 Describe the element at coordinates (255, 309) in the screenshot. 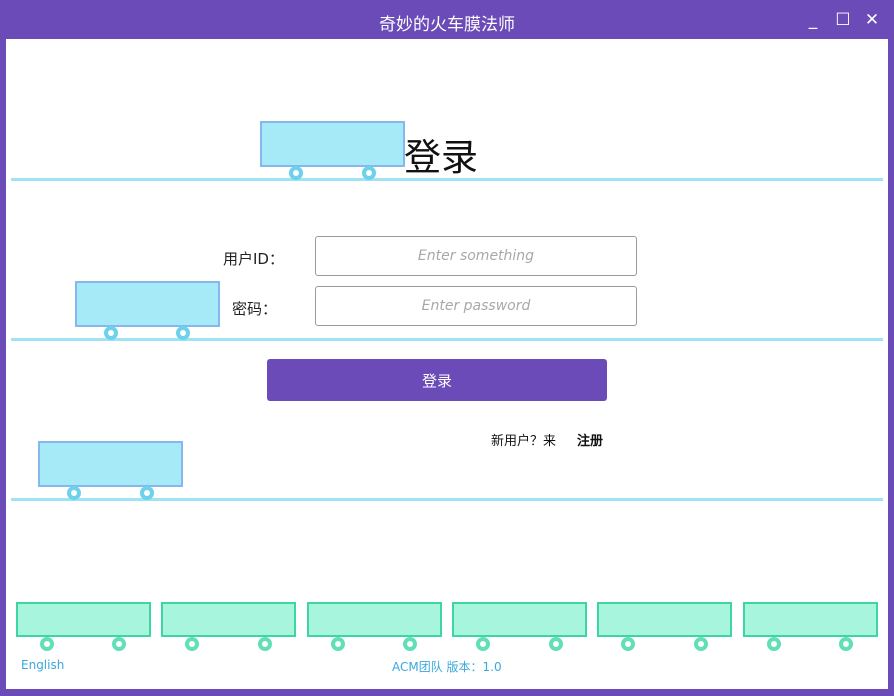

I see `password-label: 密码：` at that location.